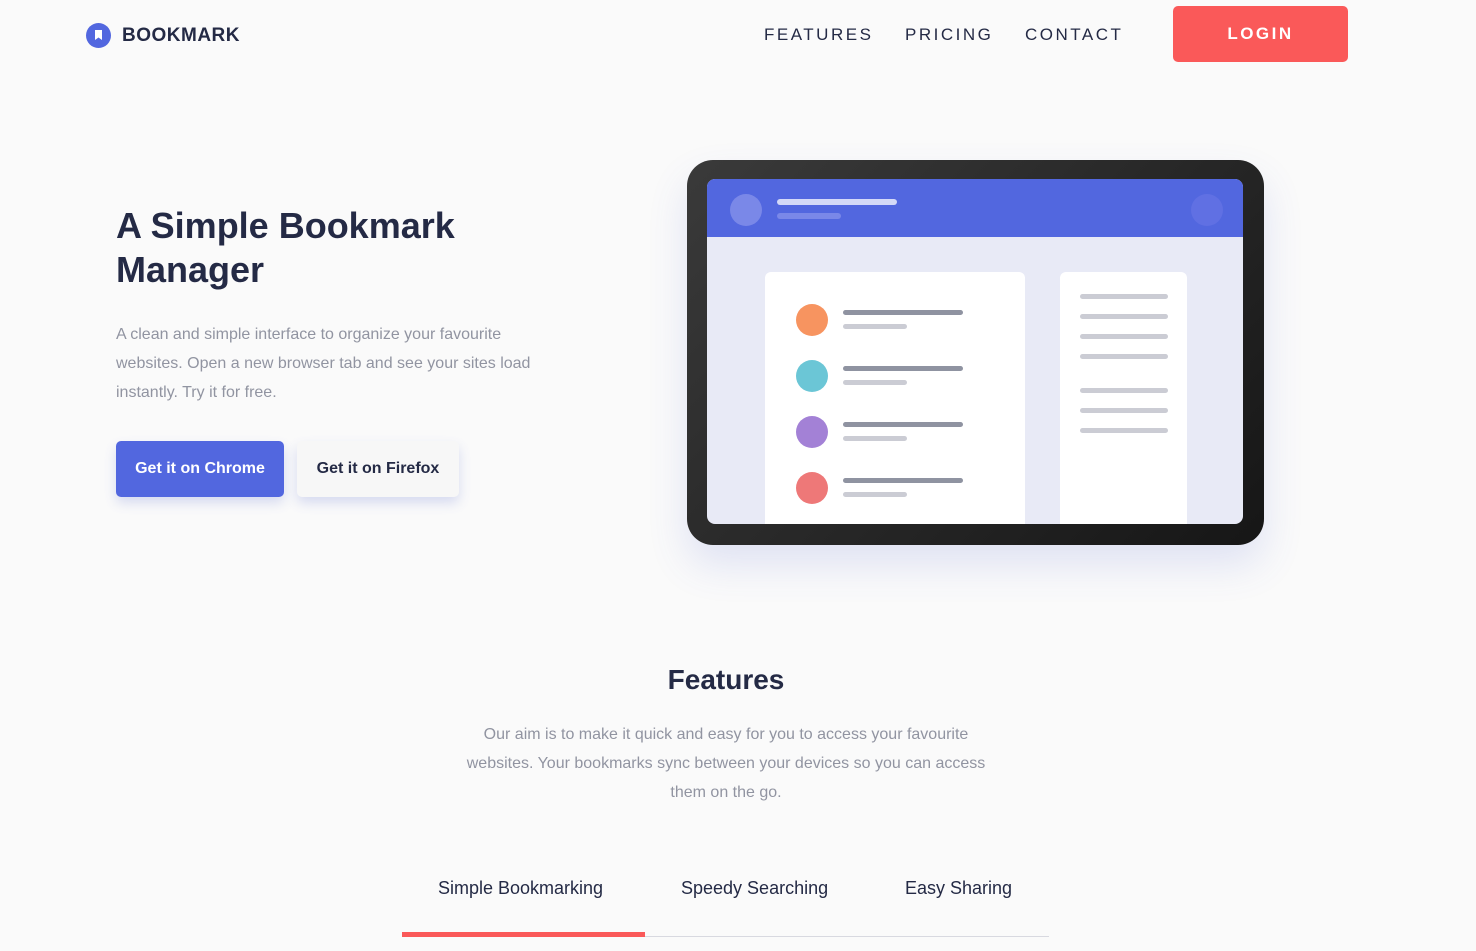  What do you see at coordinates (809, 216) in the screenshot?
I see `subtitle-placeholder` at bounding box center [809, 216].